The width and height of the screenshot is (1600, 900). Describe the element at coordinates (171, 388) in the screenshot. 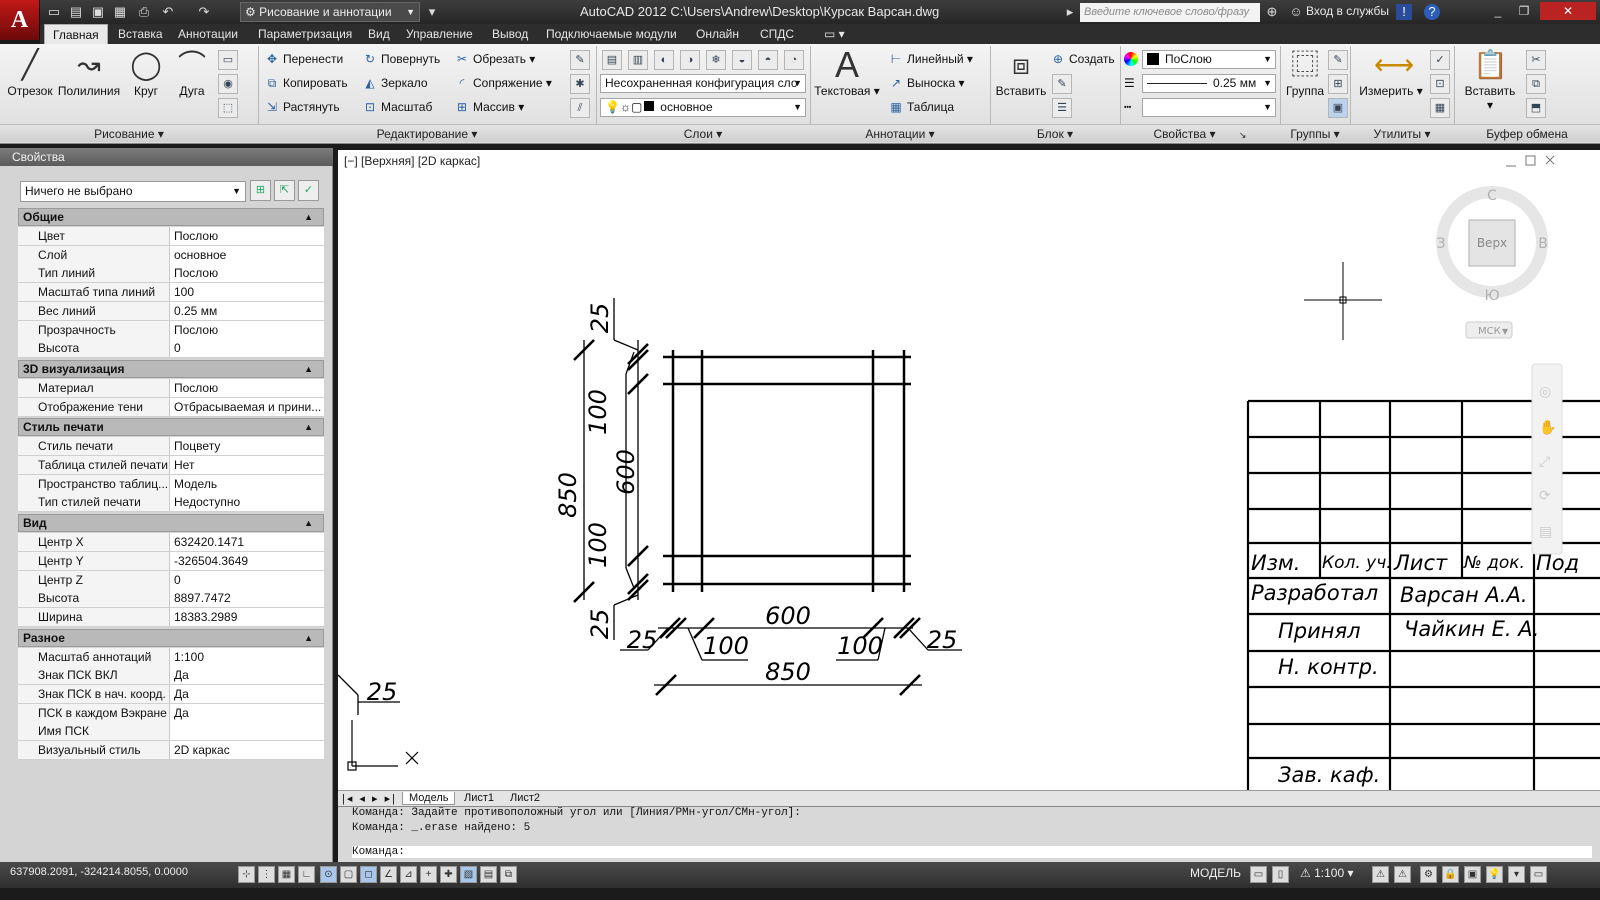

I see `property-row: Материал Послою` at that location.